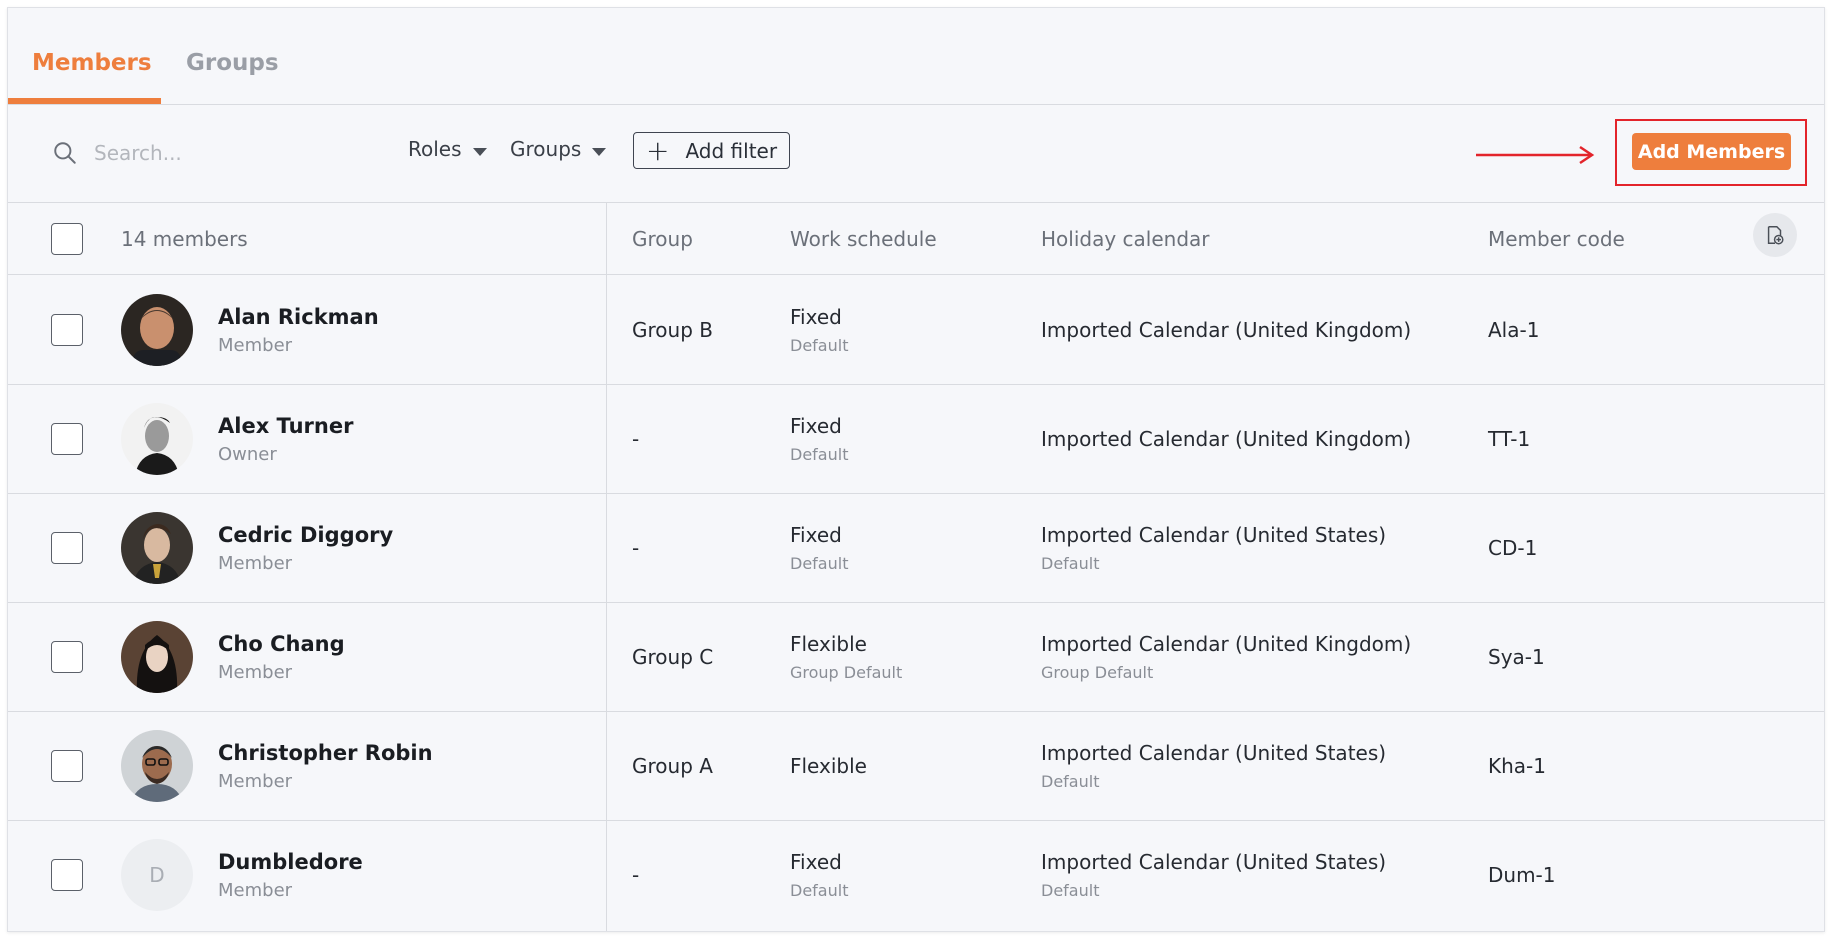 The height and width of the screenshot is (939, 1832). What do you see at coordinates (546, 149) in the screenshot?
I see `groups-dropdown-label: Groups` at bounding box center [546, 149].